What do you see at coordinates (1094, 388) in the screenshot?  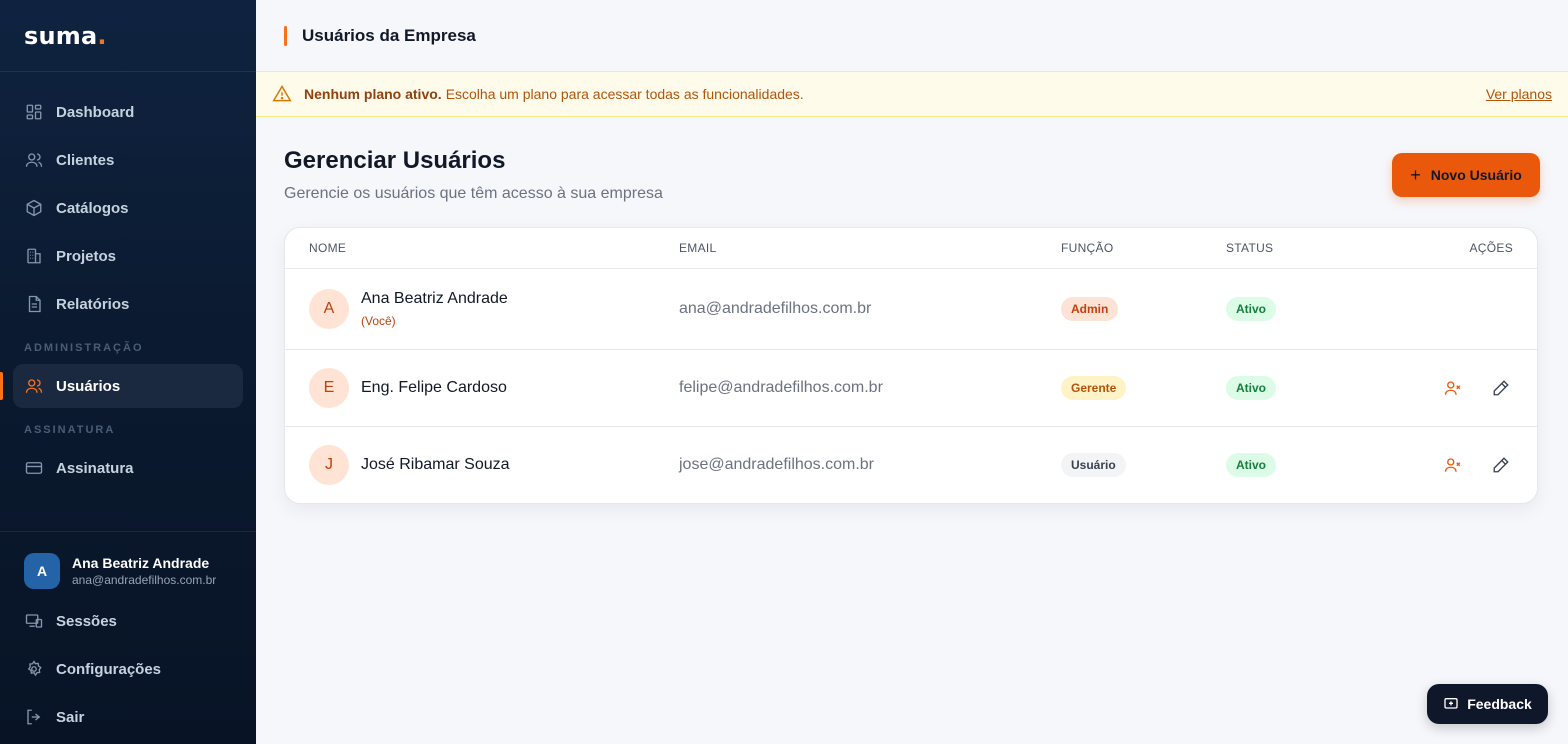 I see `role-badge: Gerente` at bounding box center [1094, 388].